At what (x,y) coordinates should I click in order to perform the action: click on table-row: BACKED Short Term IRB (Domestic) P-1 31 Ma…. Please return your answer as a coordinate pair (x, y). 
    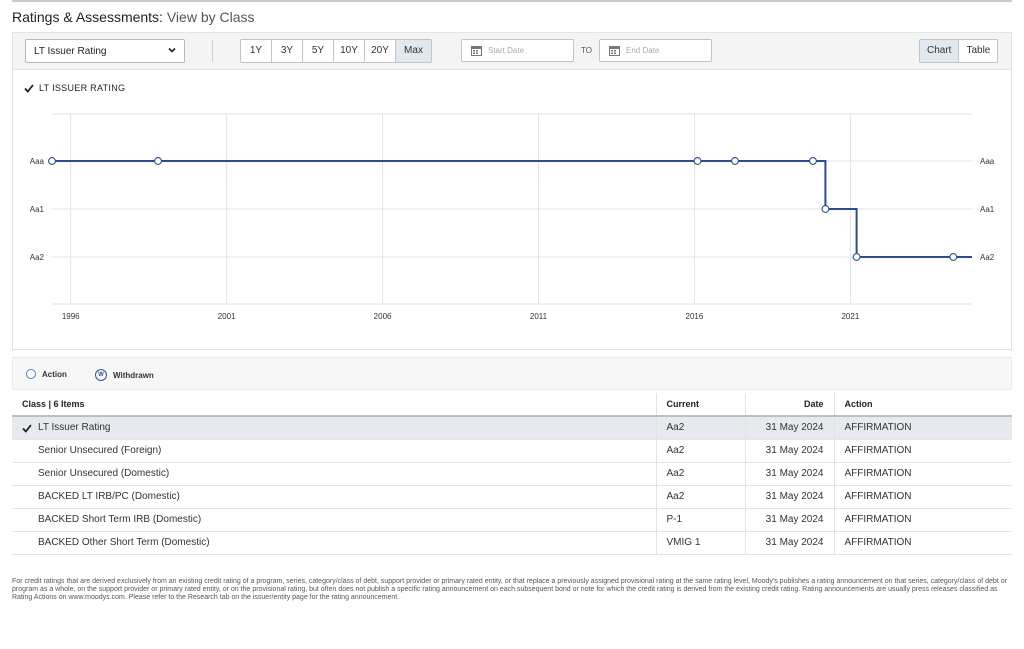
    Looking at the image, I should click on (512, 520).